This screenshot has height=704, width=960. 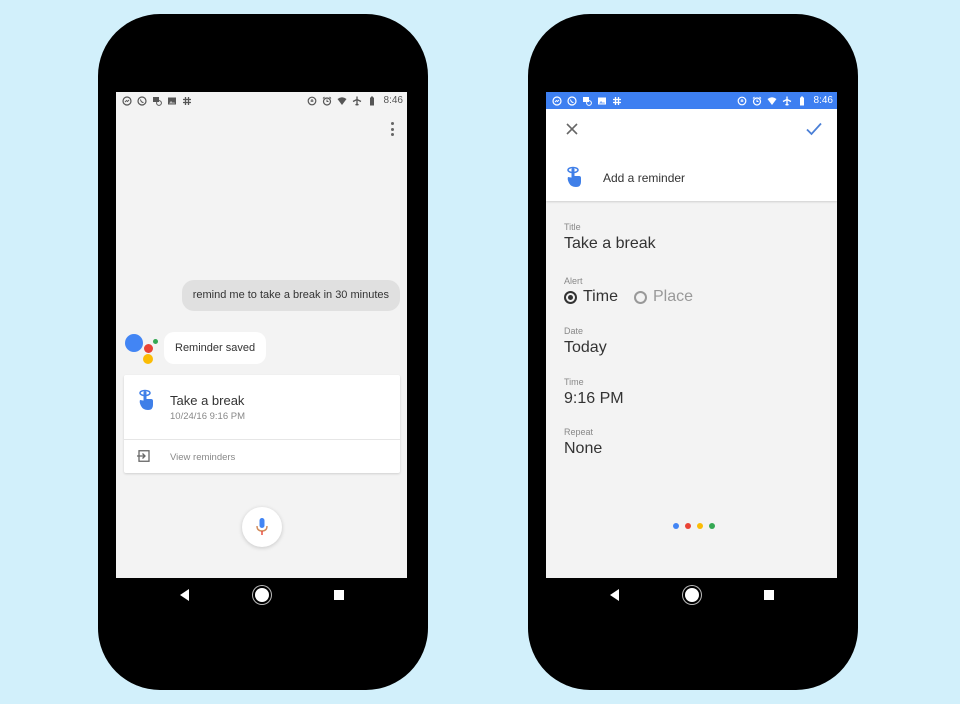 What do you see at coordinates (203, 457) in the screenshot?
I see `view-reminders-label: View reminders` at bounding box center [203, 457].